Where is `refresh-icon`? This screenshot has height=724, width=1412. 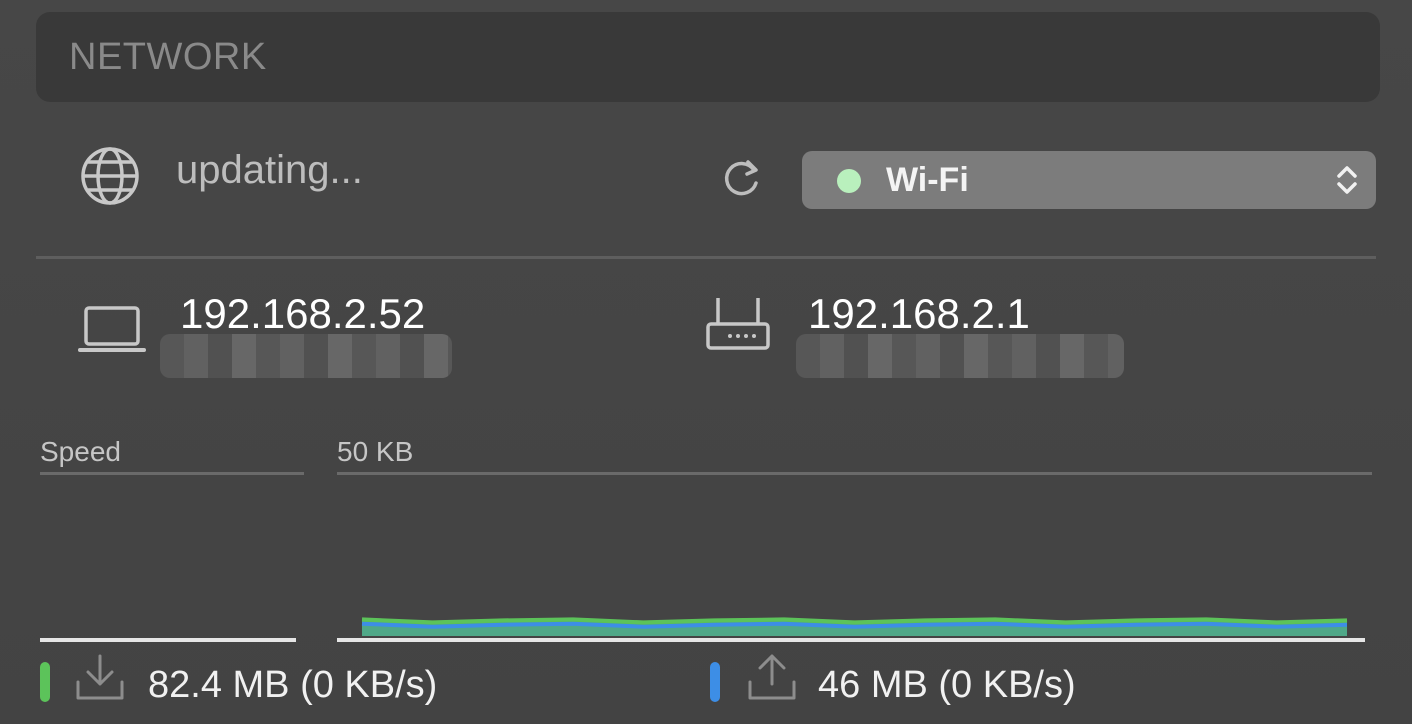 refresh-icon is located at coordinates (742, 178).